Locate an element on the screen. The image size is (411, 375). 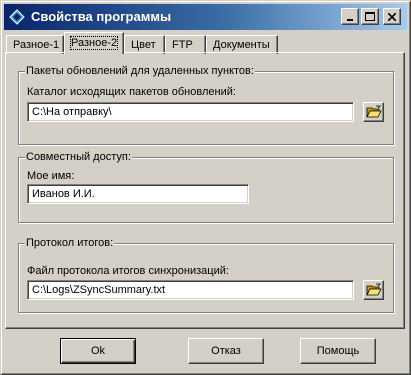
help-button: Помощь is located at coordinates (338, 351).